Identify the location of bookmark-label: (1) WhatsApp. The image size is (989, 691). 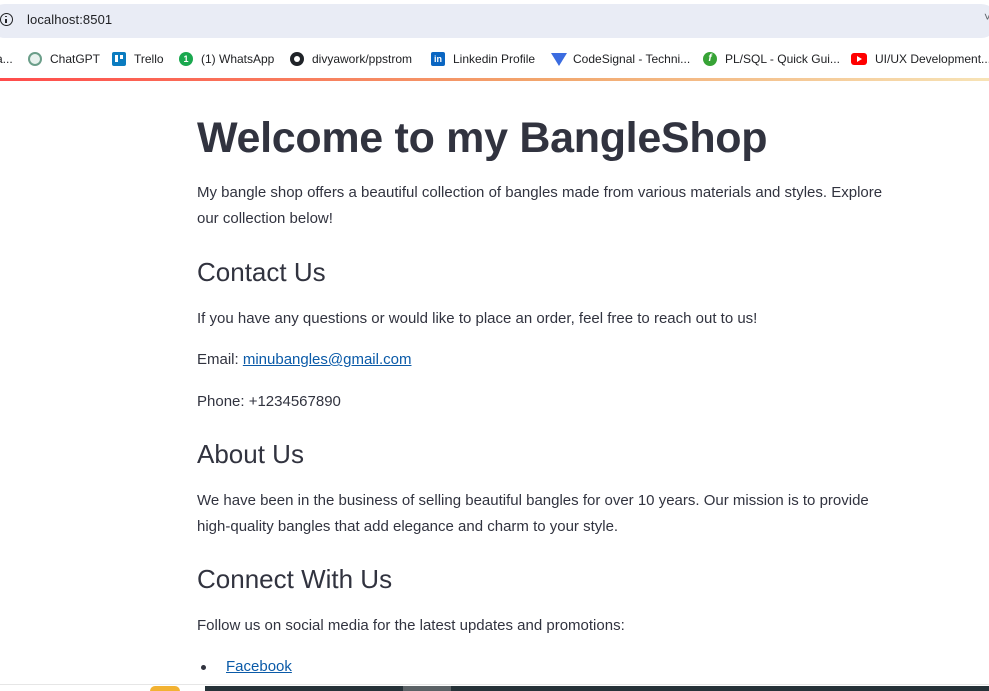
(238, 59).